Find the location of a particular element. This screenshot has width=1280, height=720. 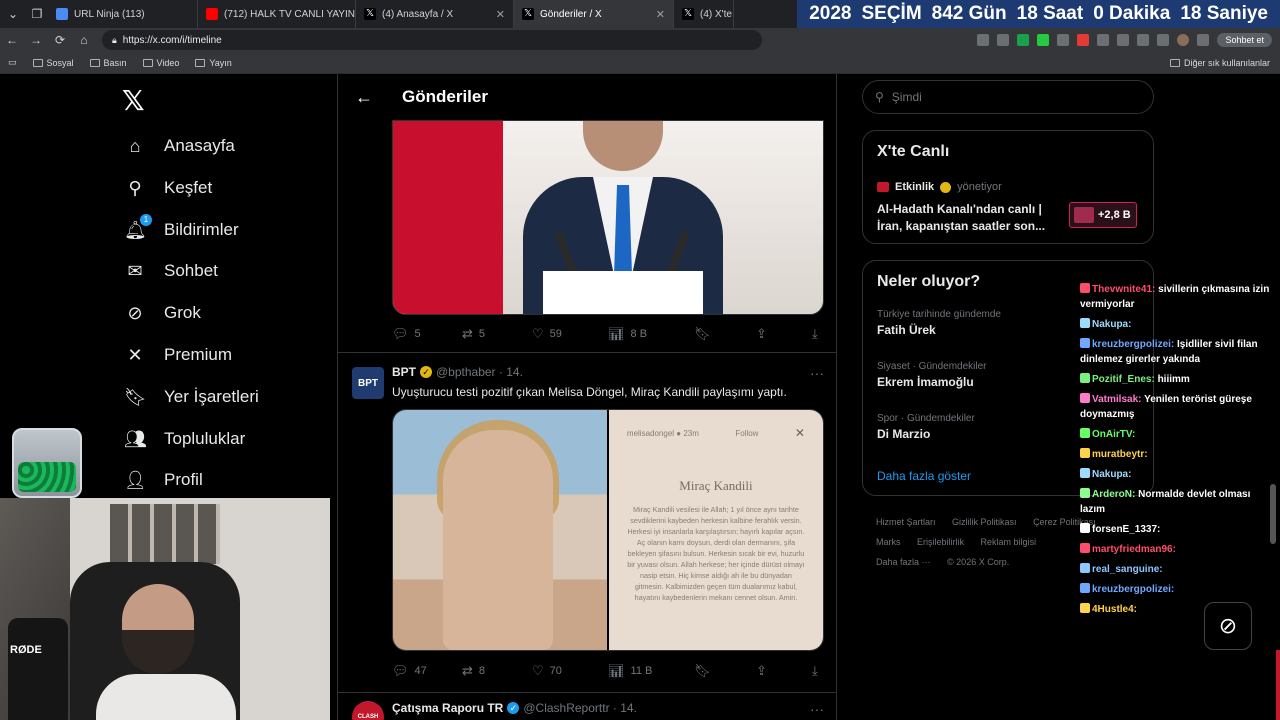

nav-item-premium: ✕ Premium is located at coordinates (178, 355).